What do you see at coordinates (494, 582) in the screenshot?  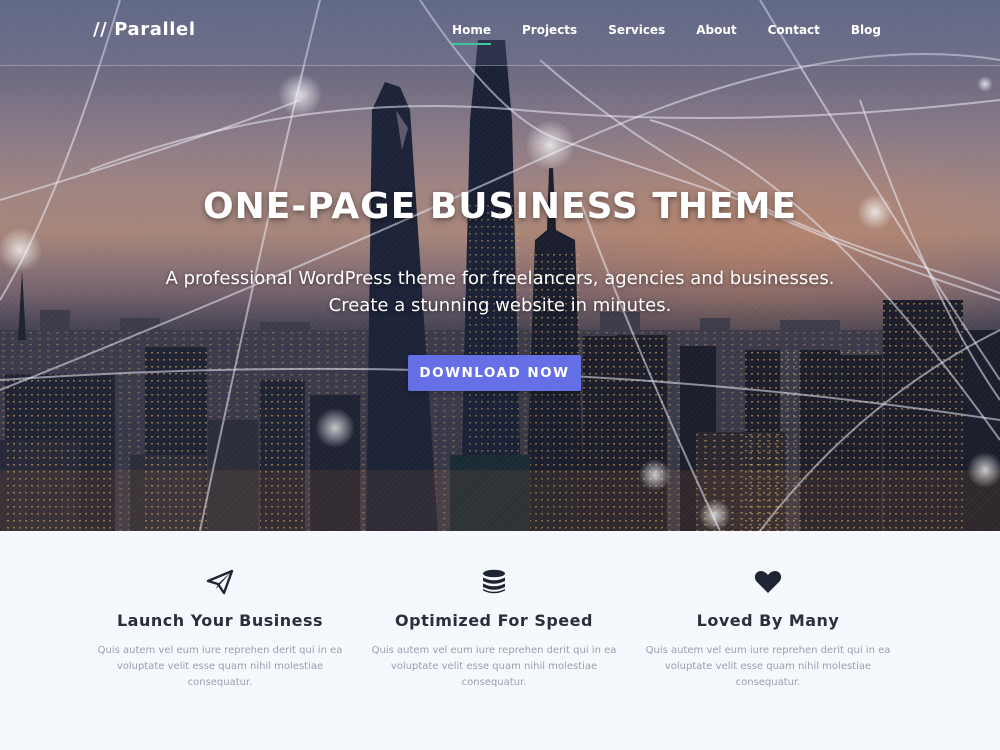 I see `database-icon` at bounding box center [494, 582].